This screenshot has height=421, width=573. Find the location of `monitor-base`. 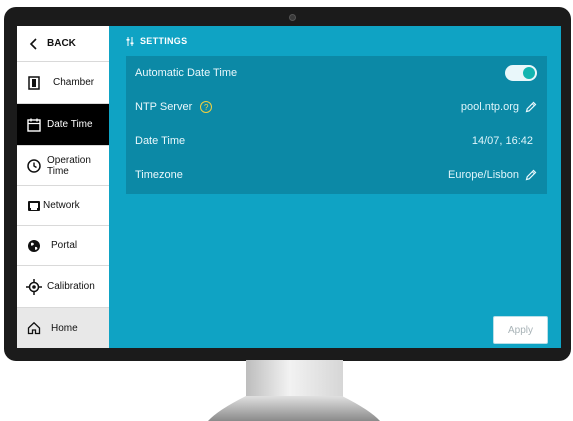

monitor-base is located at coordinates (294, 408).